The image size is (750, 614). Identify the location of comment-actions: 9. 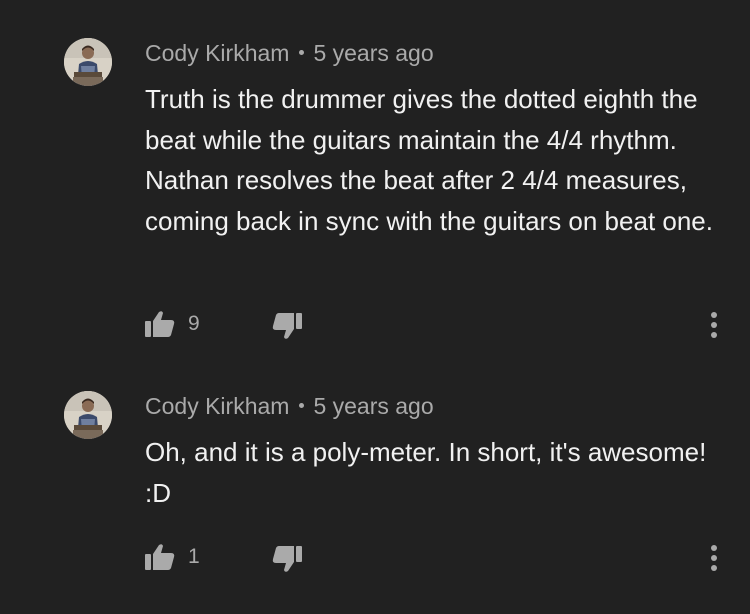
(375, 325).